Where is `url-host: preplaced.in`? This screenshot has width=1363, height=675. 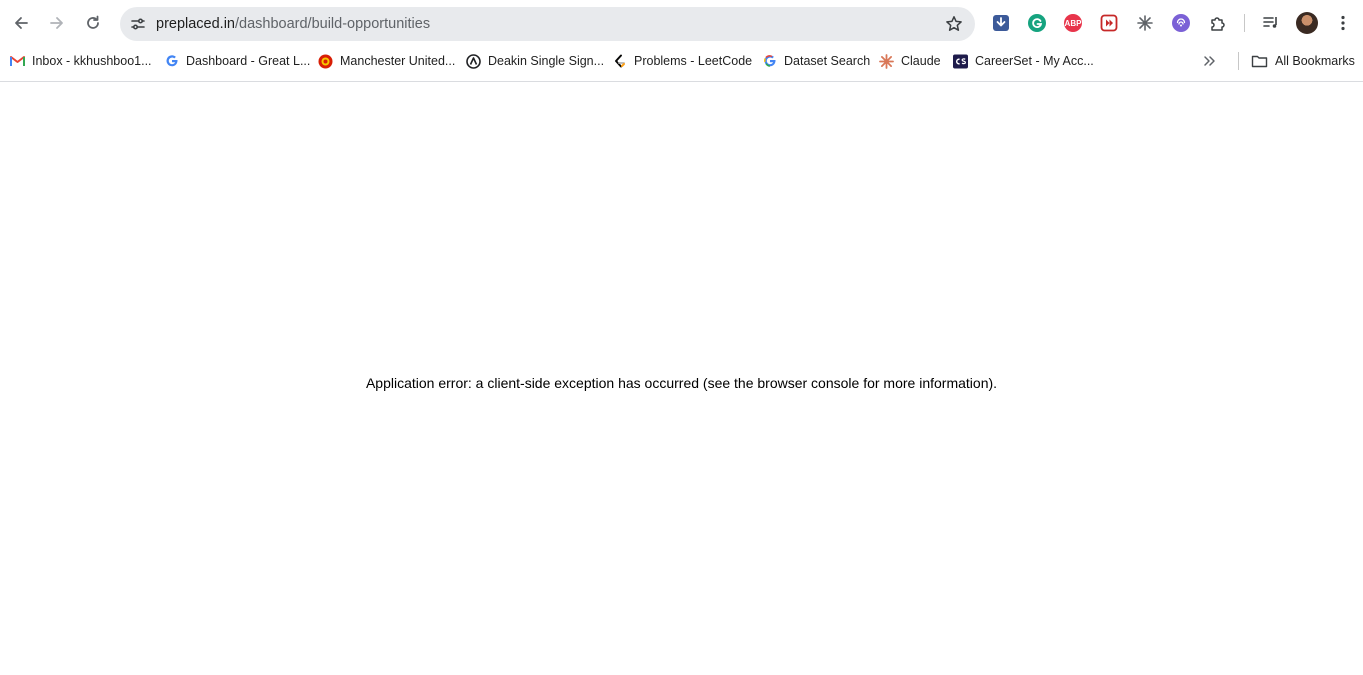 url-host: preplaced.in is located at coordinates (195, 24).